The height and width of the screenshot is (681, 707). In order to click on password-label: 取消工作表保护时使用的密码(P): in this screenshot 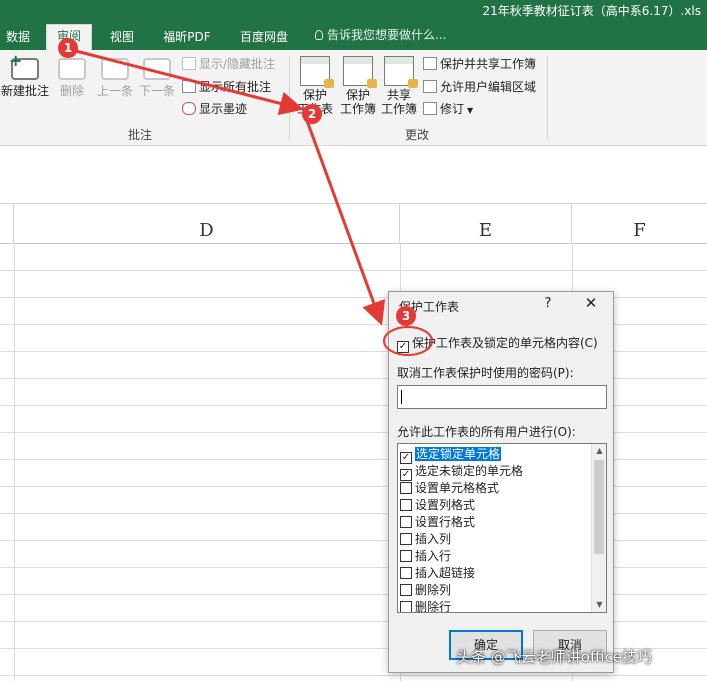, I will do `click(485, 373)`.